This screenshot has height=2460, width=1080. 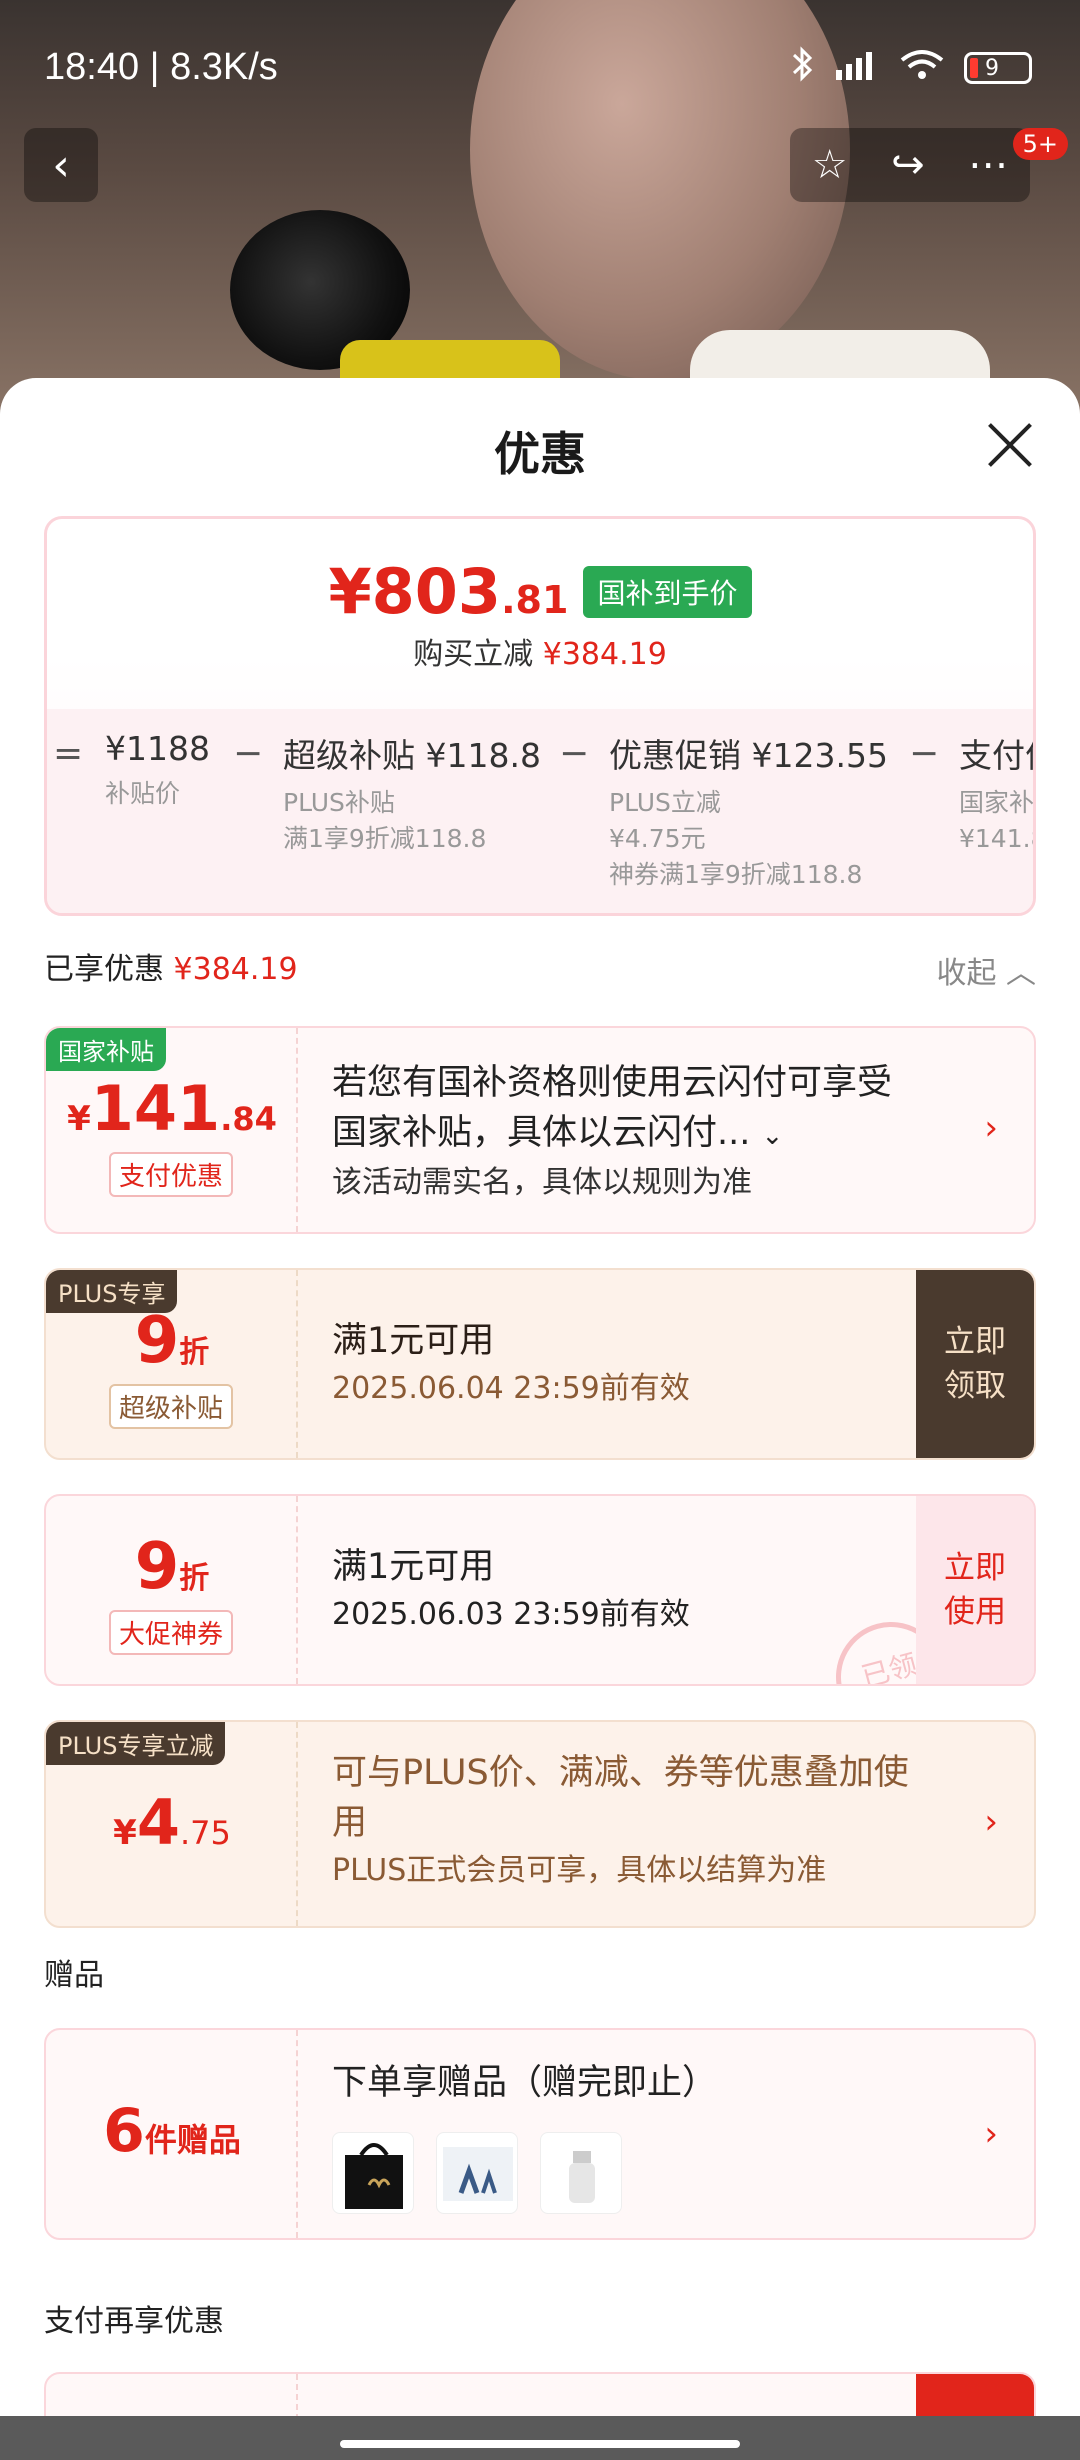 I want to click on plus-line2: 2025.06.04 23:59前有效, so click(x=511, y=1388).